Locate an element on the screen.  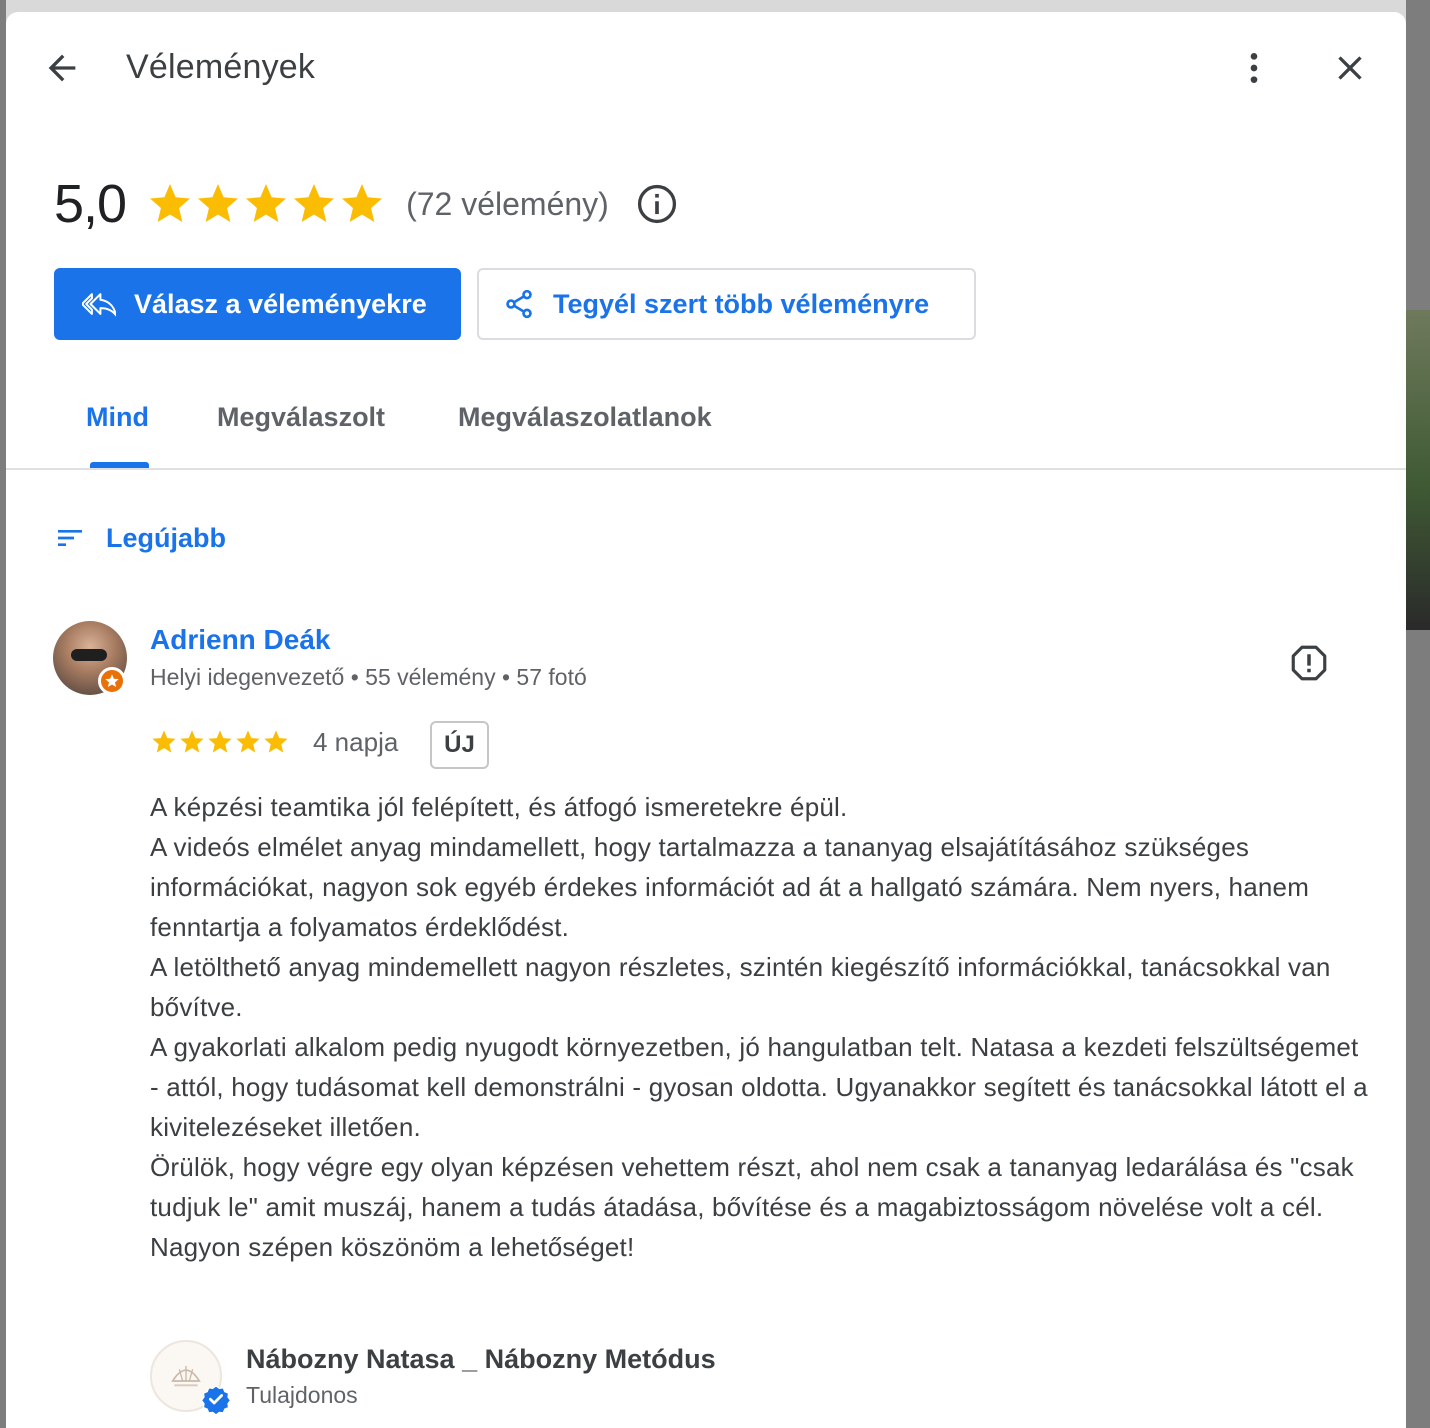
tab-unanswered: Megválaszolatlanok is located at coordinates (585, 417).